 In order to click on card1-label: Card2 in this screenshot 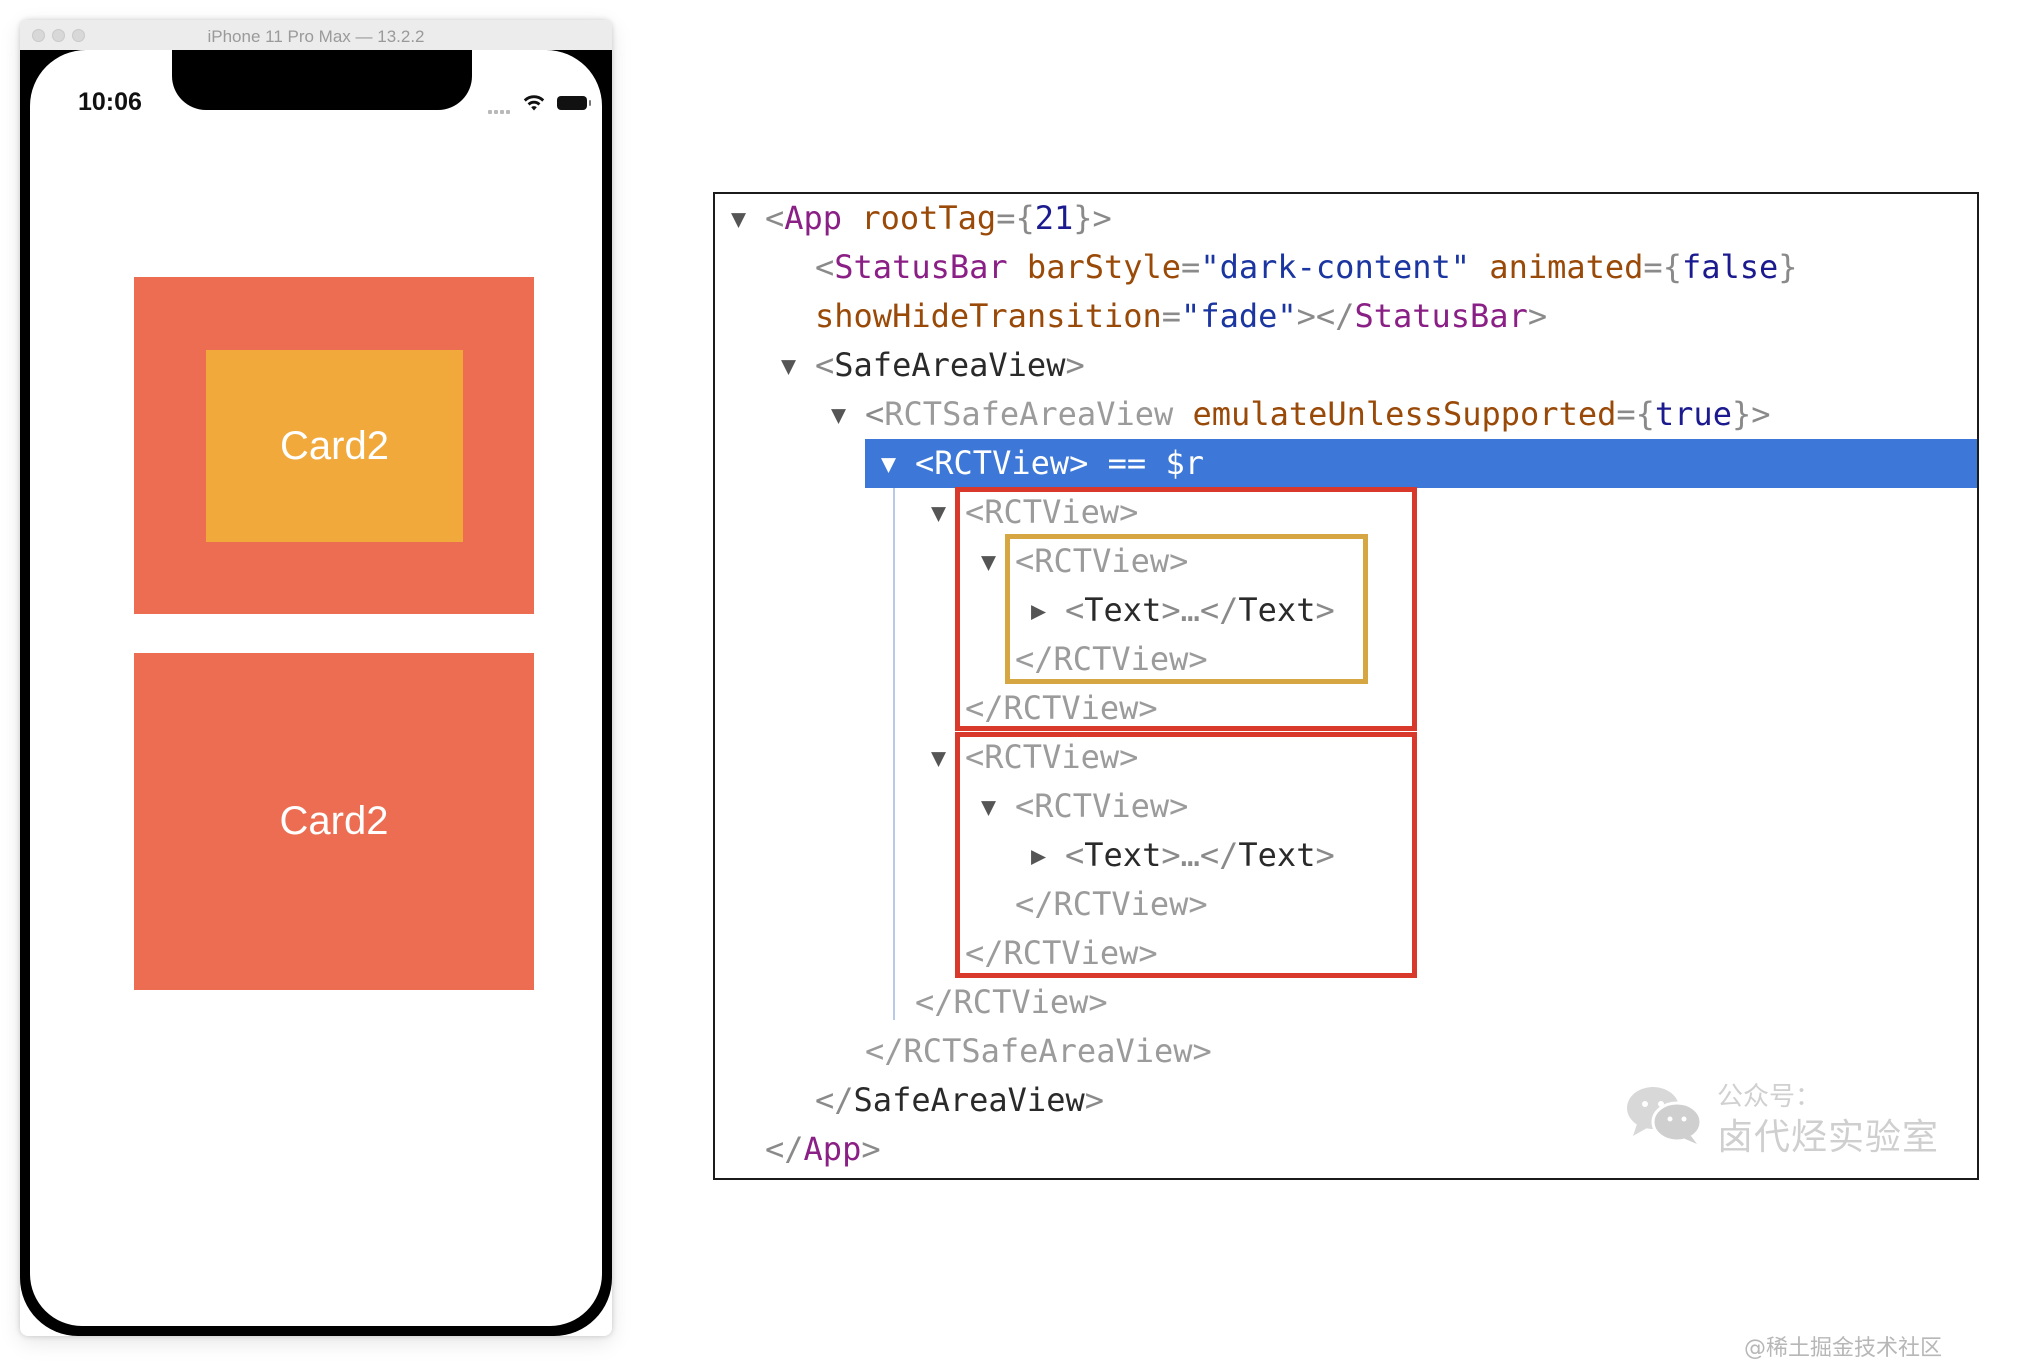, I will do `click(334, 445)`.